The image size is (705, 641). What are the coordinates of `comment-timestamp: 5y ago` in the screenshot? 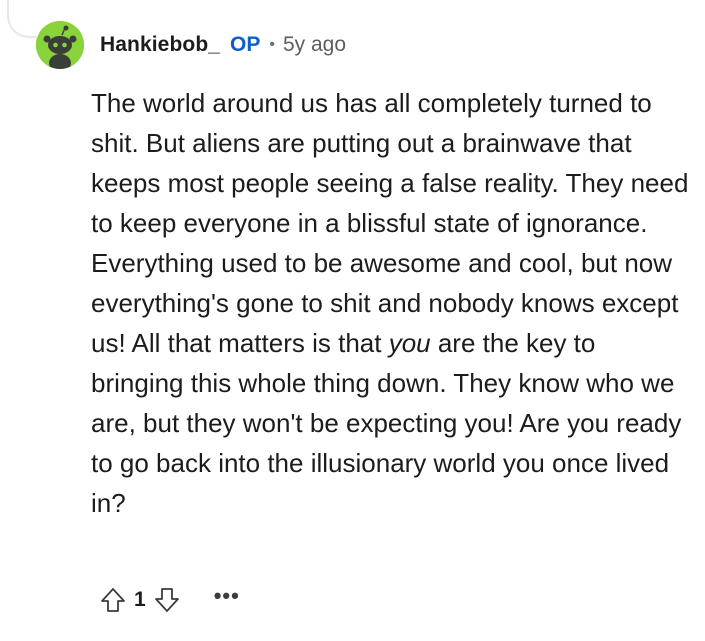 It's located at (314, 45).